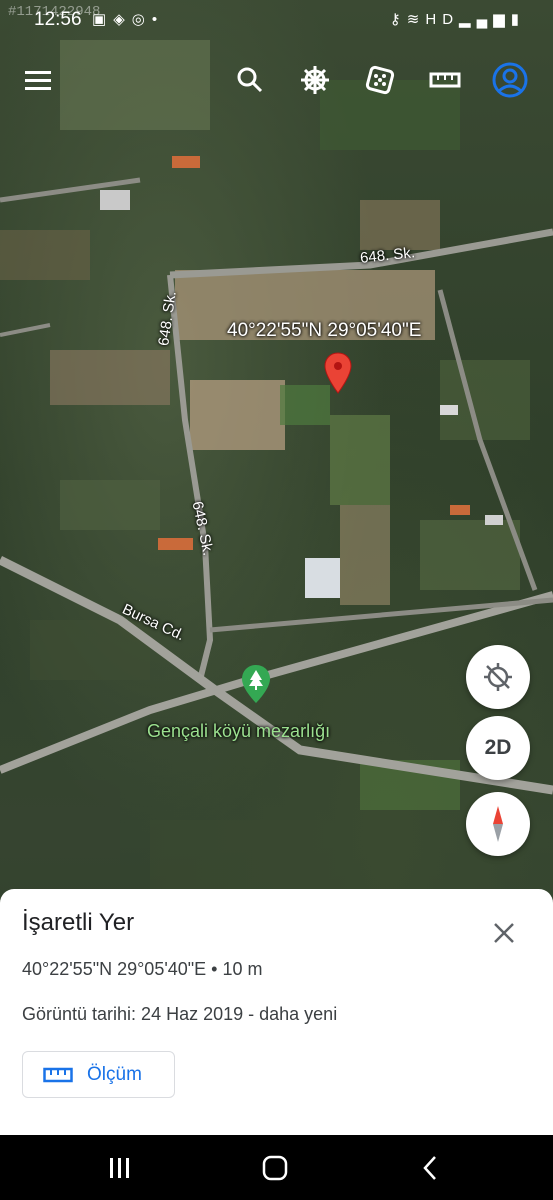 The width and height of the screenshot is (553, 1200). I want to click on status-left-icons: ▣◈◎•, so click(128, 19).